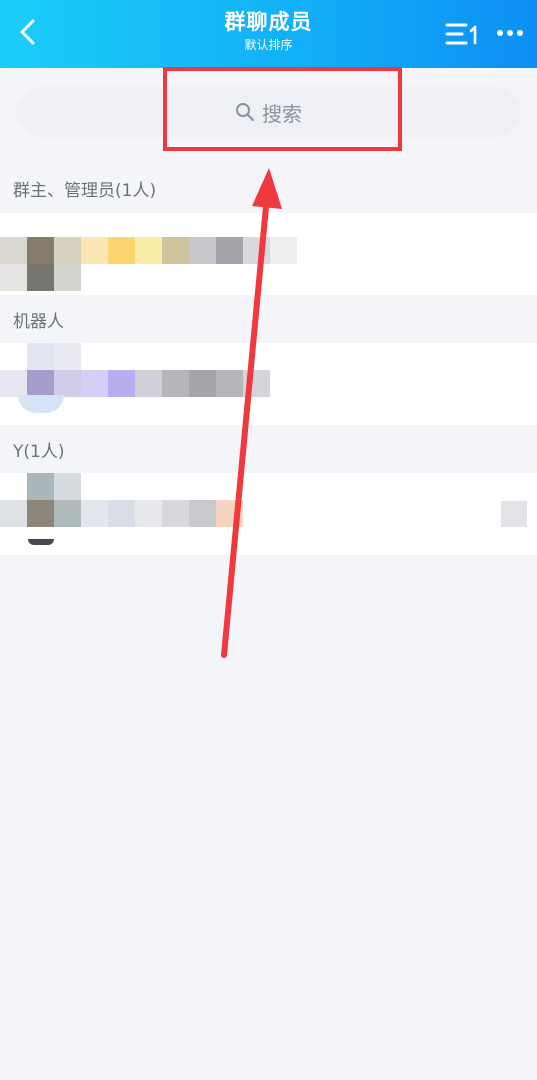 This screenshot has height=1080, width=537. Describe the element at coordinates (251, 413) in the screenshot. I see `annotation-arrow` at that location.